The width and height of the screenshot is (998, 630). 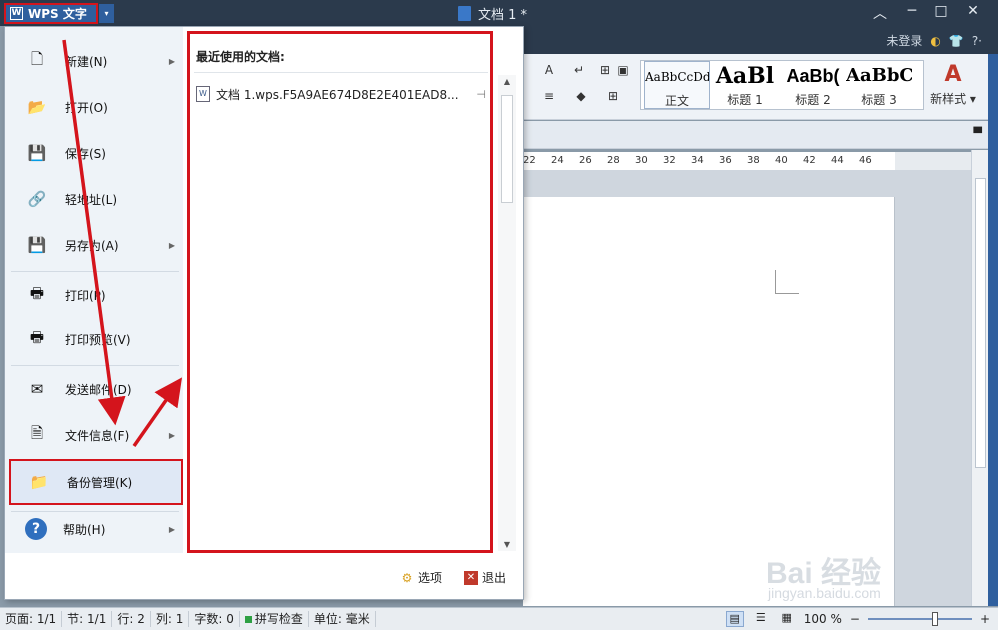 I want to click on open-folder-icon: 📂, so click(x=37, y=107).